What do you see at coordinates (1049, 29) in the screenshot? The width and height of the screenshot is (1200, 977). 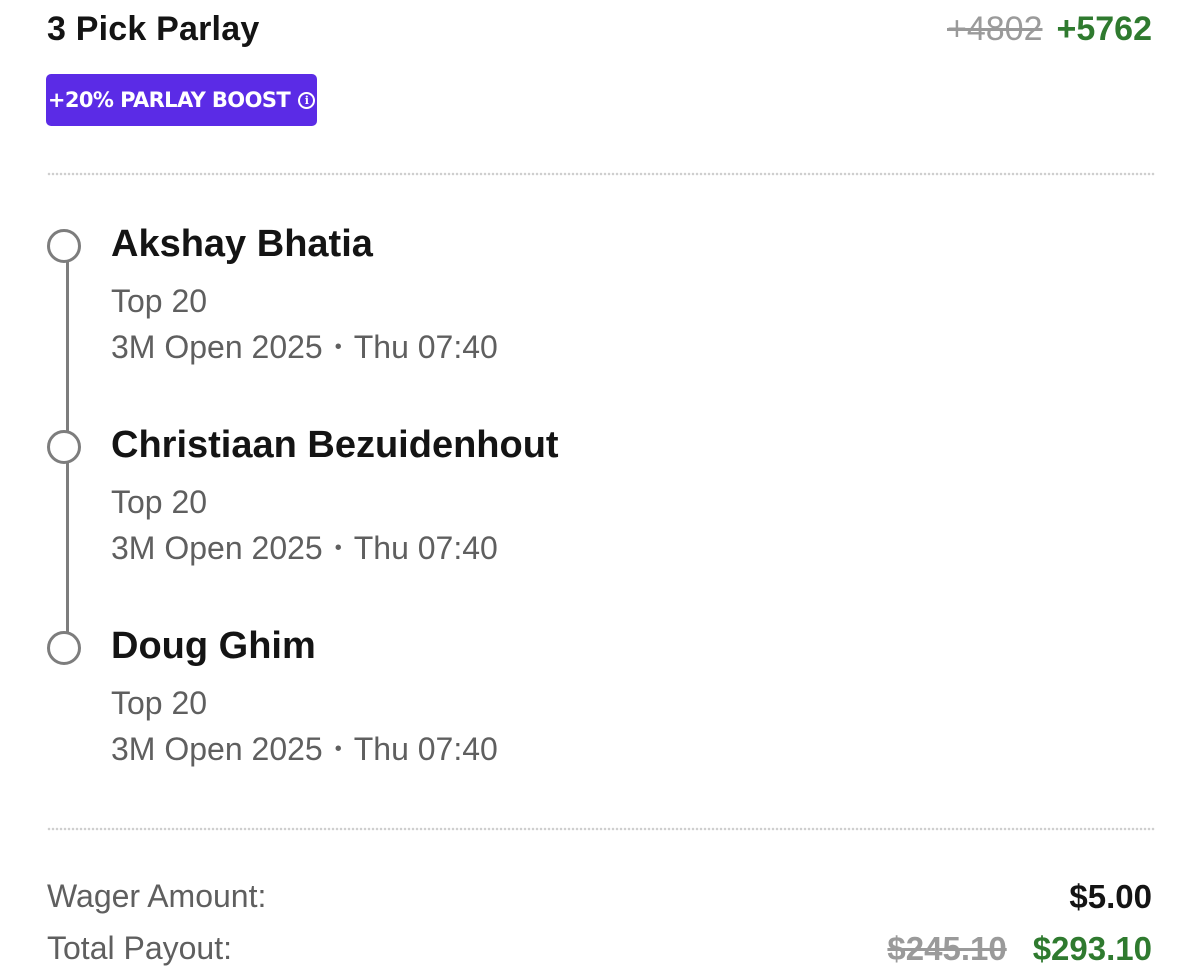 I see `parlay-odds: +4802 +5762` at bounding box center [1049, 29].